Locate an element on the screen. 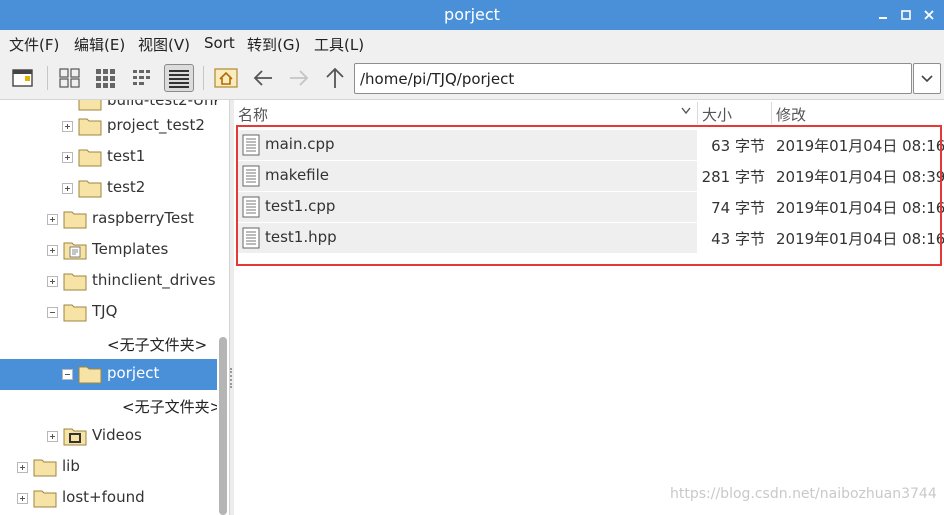  title-bar: porject is located at coordinates (472, 15).